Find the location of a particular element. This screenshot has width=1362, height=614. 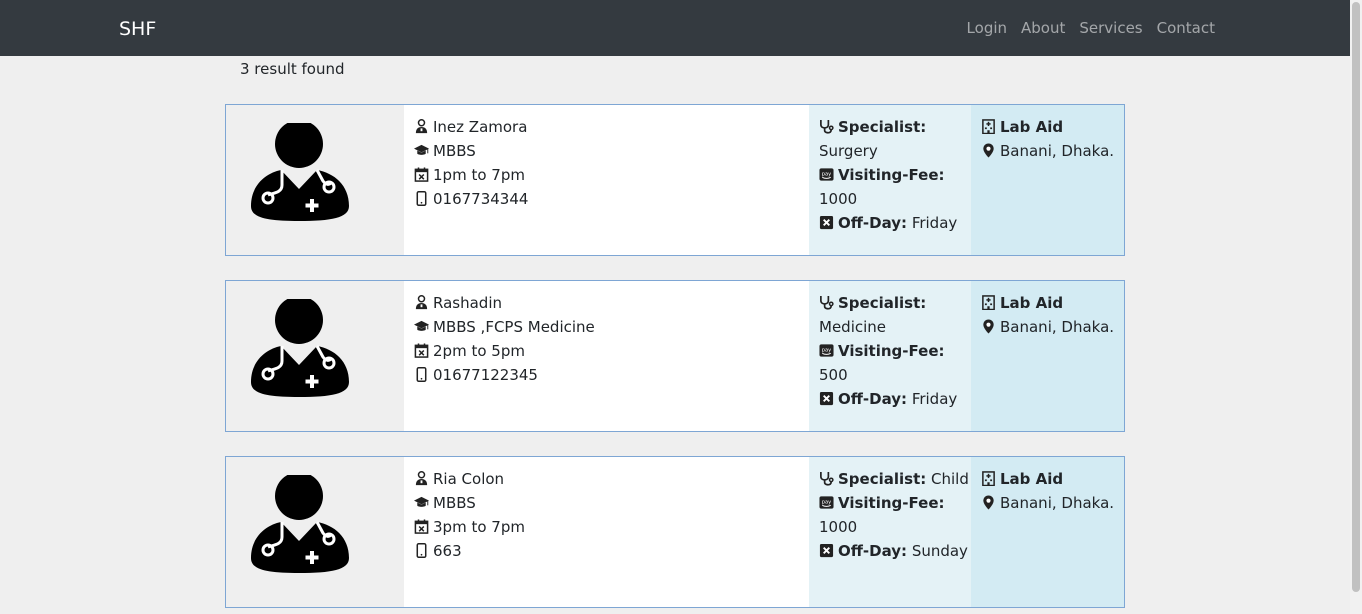

offday-value: Friday is located at coordinates (934, 223).